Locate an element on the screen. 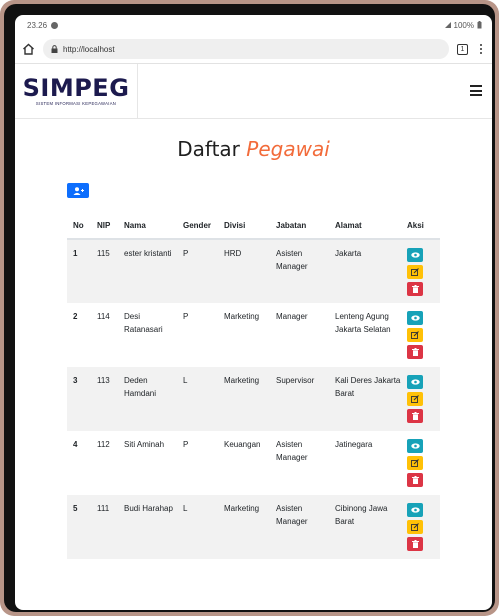 This screenshot has width=499, height=616. signal-icon is located at coordinates (447, 25).